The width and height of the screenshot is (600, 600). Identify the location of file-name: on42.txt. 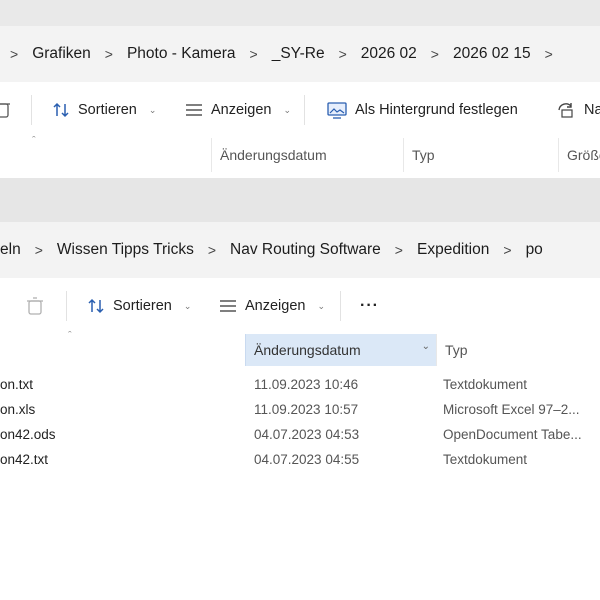
(24, 459).